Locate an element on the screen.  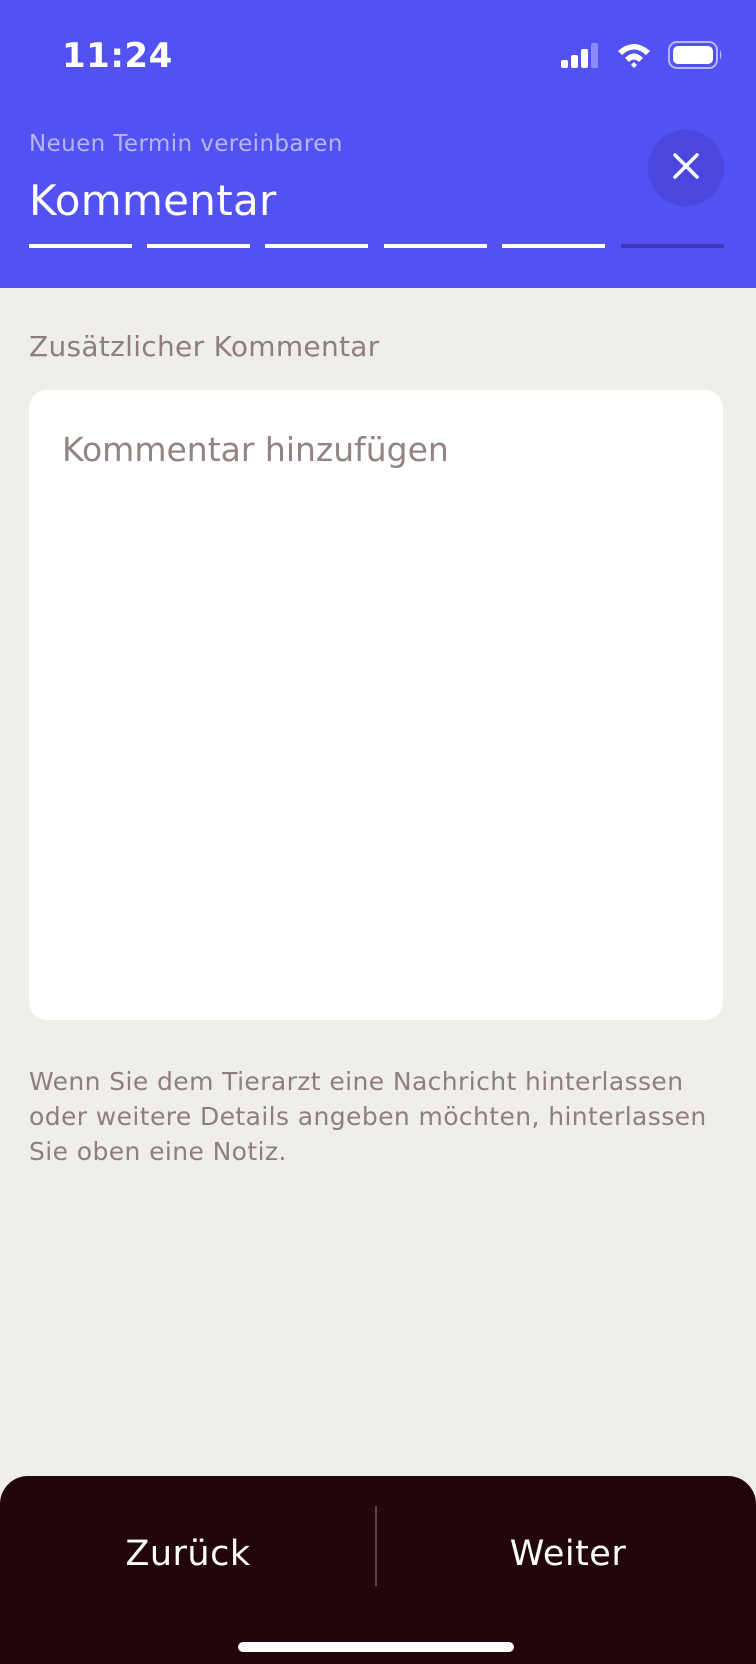
wifi-icon is located at coordinates (634, 57).